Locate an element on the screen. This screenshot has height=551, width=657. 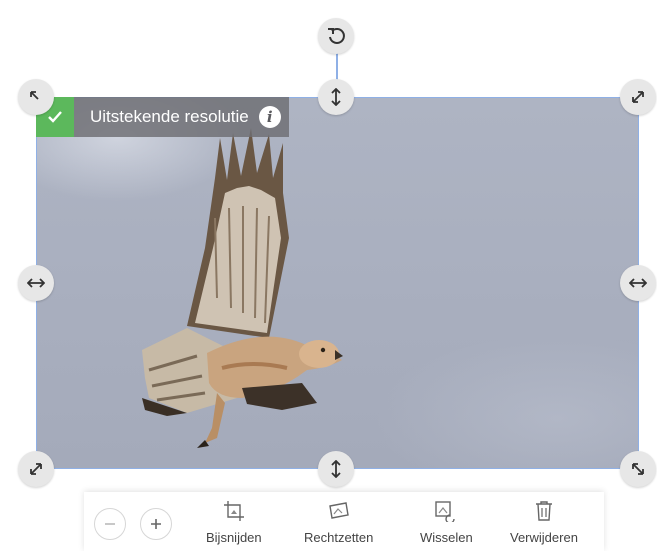
plus-icon is located at coordinates (156, 524).